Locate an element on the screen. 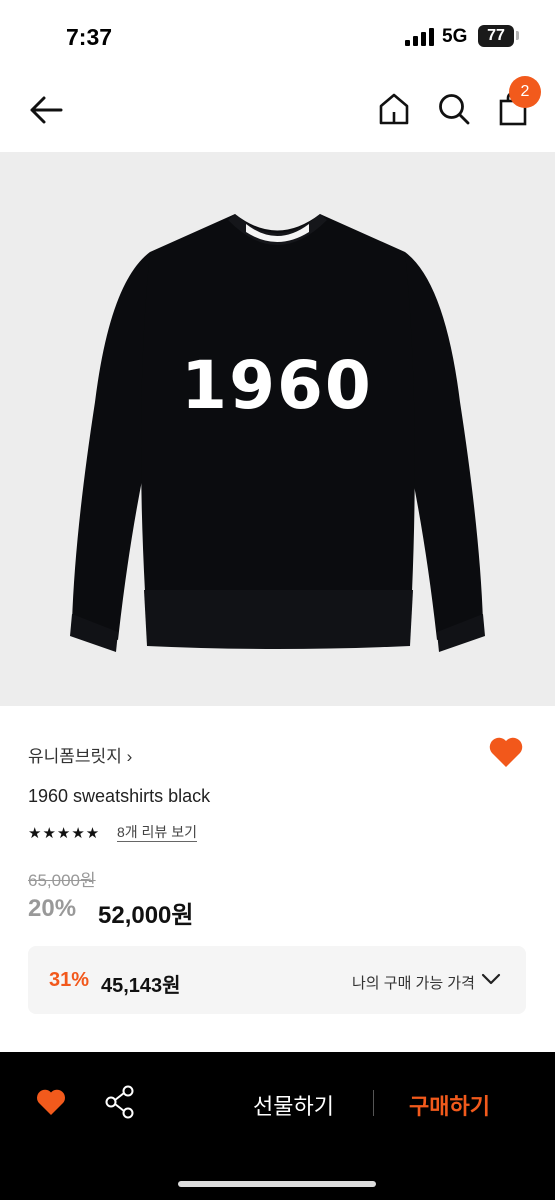  top-navigation: 2 is located at coordinates (277, 111).